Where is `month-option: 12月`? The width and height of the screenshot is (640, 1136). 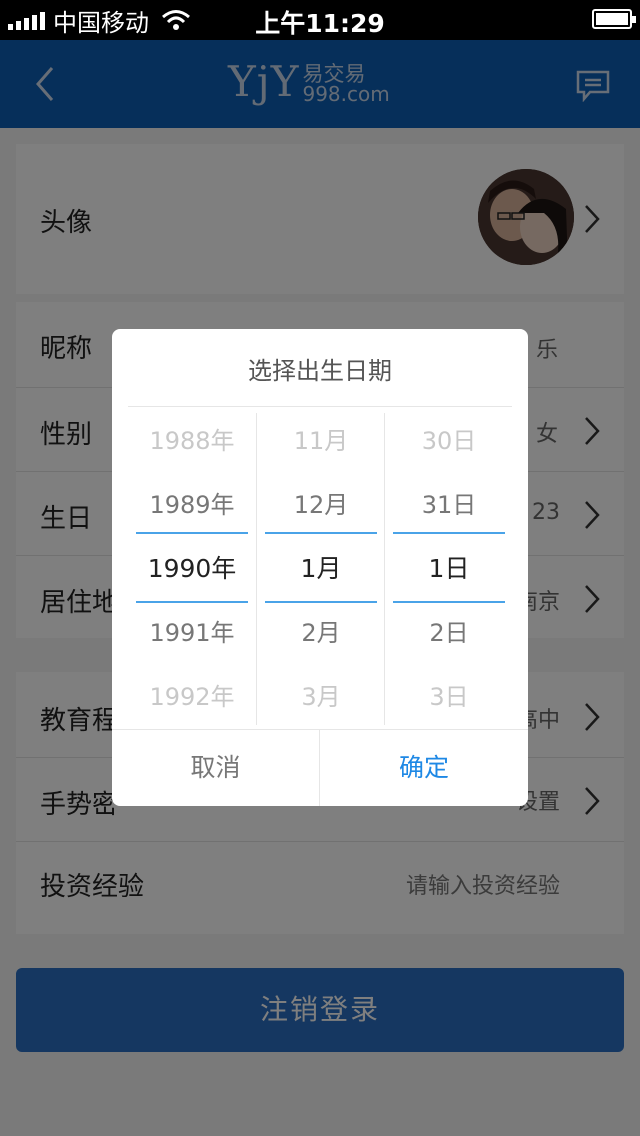
month-option: 12月 is located at coordinates (321, 505).